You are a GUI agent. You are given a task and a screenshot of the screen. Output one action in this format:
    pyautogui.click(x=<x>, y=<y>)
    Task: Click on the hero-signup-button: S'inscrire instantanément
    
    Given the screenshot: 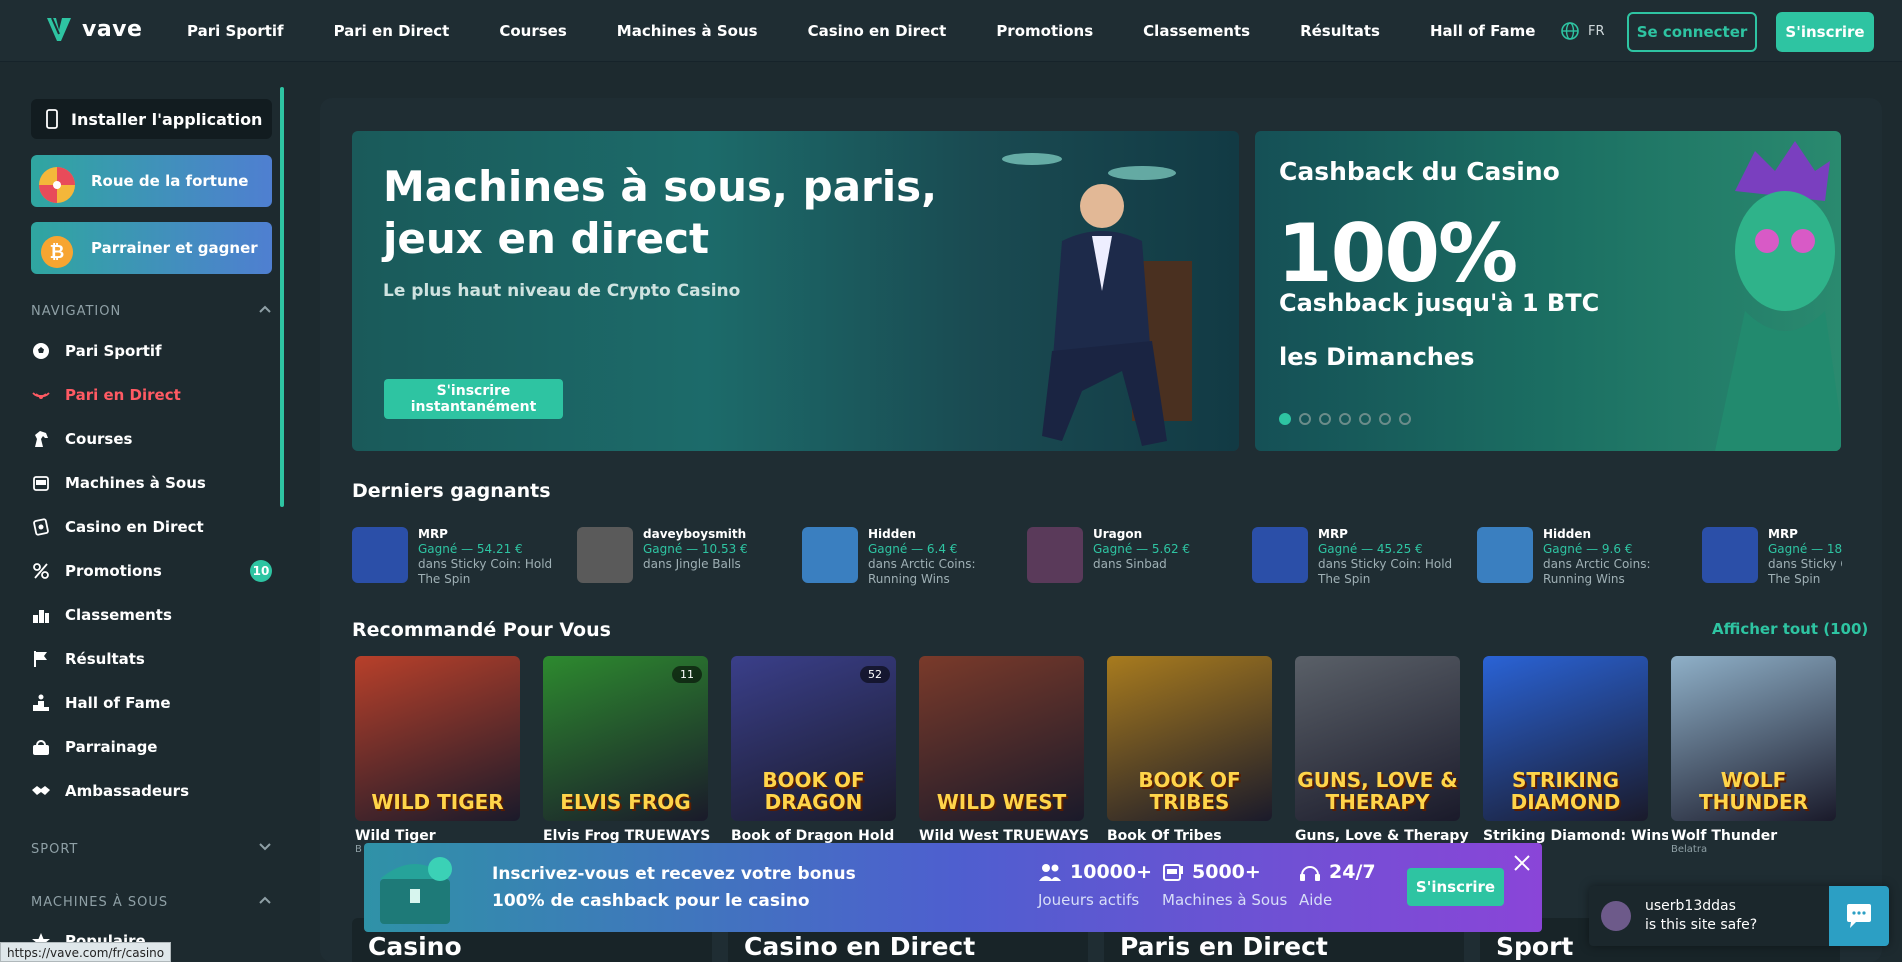 What is the action you would take?
    pyautogui.click(x=473, y=399)
    